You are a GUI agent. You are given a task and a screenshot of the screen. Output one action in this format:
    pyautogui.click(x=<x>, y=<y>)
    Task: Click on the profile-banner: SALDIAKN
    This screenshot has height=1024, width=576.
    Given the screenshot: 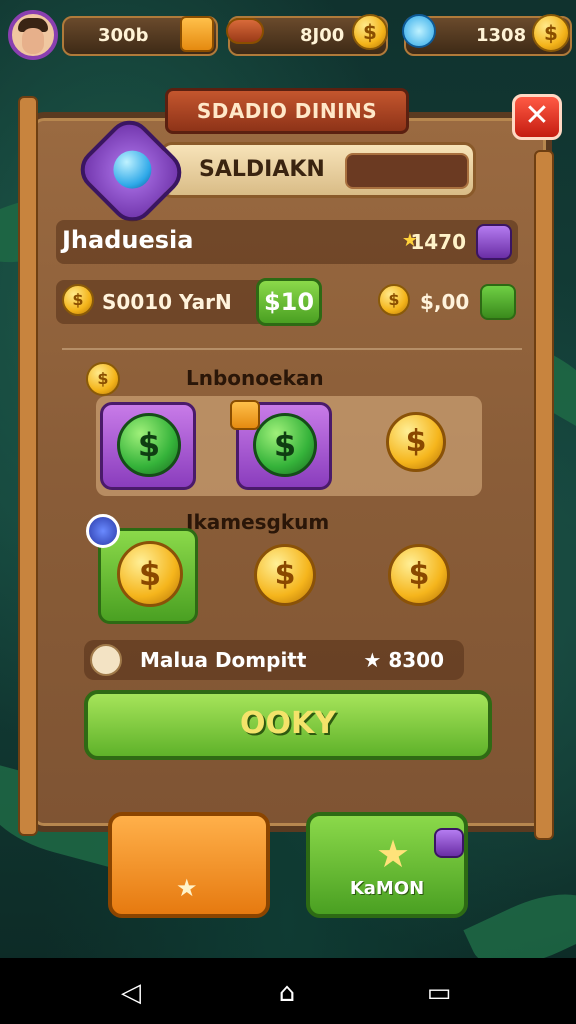 What is the action you would take?
    pyautogui.click(x=318, y=170)
    